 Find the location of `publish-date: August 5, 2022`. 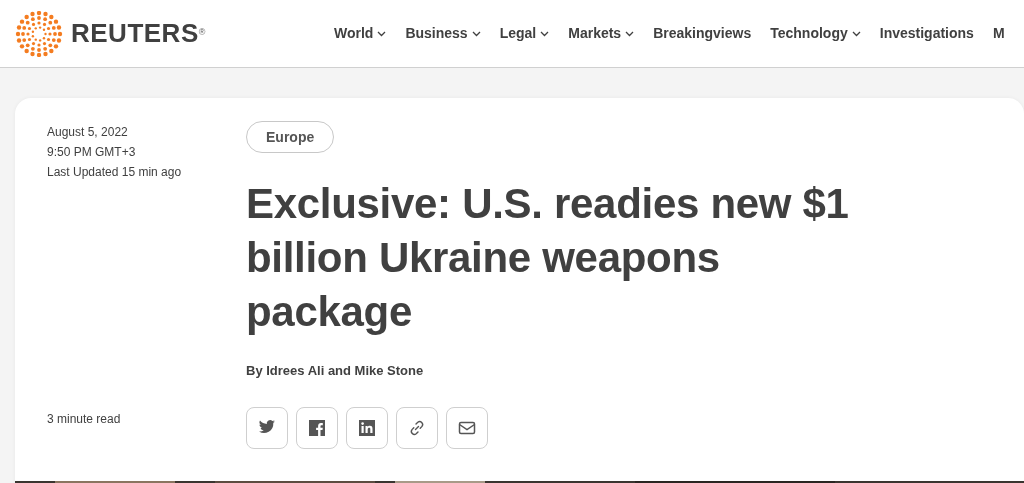

publish-date: August 5, 2022 is located at coordinates (88, 132).